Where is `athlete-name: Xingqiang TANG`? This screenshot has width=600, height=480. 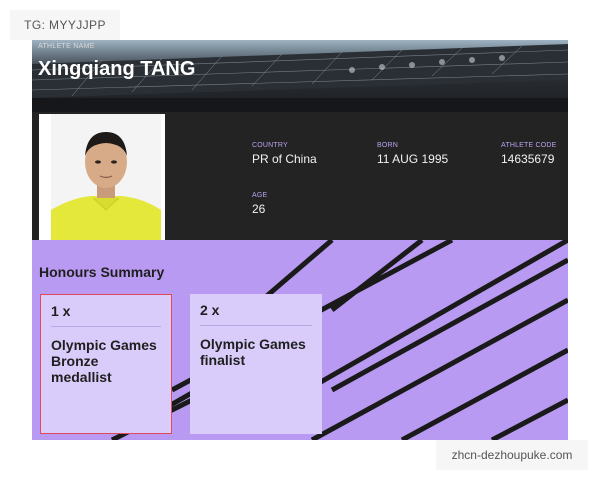
athlete-name: Xingqiang TANG is located at coordinates (117, 69).